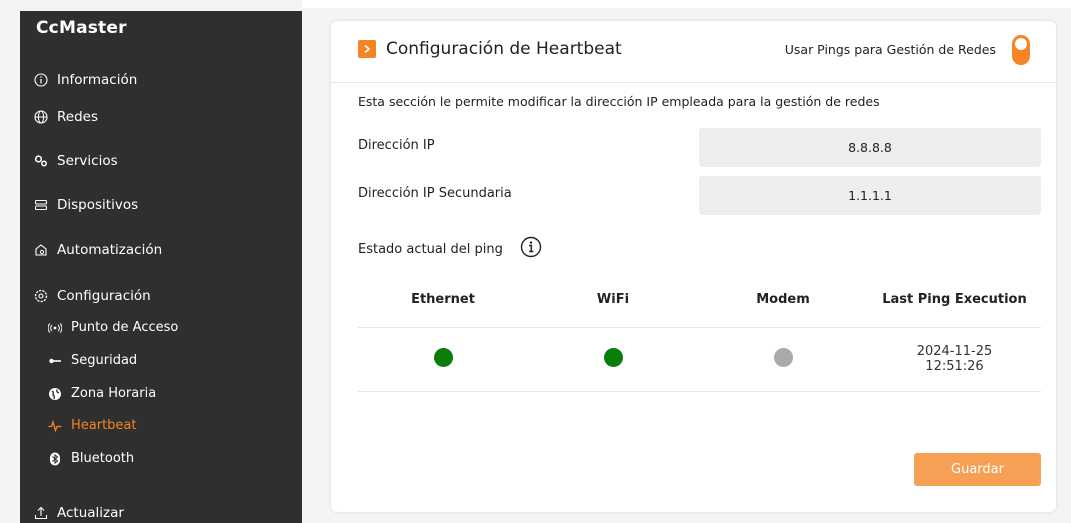  I want to click on brand-title: CcMaster, so click(81, 28).